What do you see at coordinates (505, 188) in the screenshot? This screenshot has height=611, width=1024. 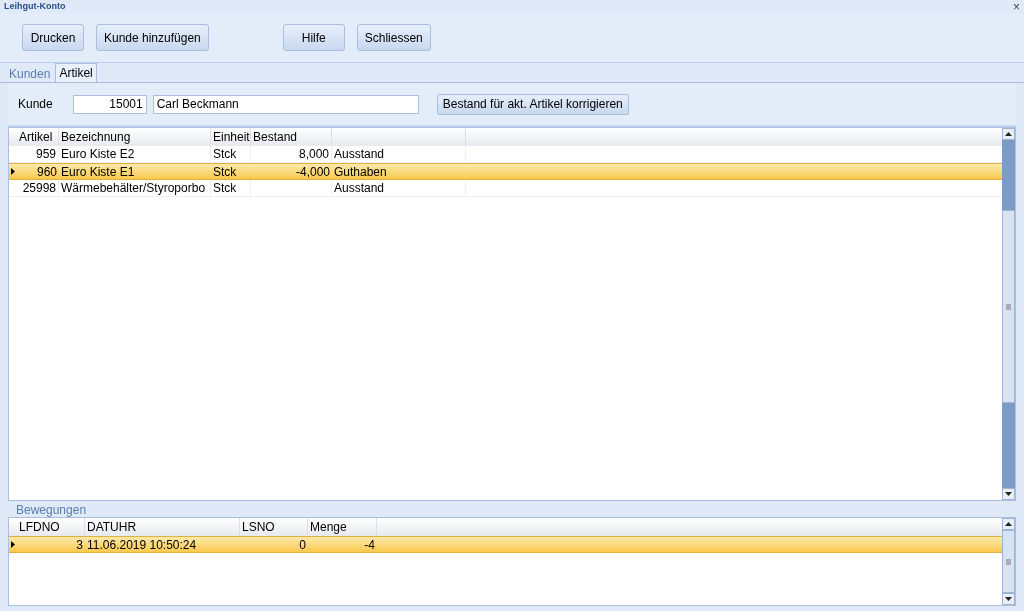 I see `table-row: 25998 Wärmebehälter/Styroporbo Stck Ausstand` at bounding box center [505, 188].